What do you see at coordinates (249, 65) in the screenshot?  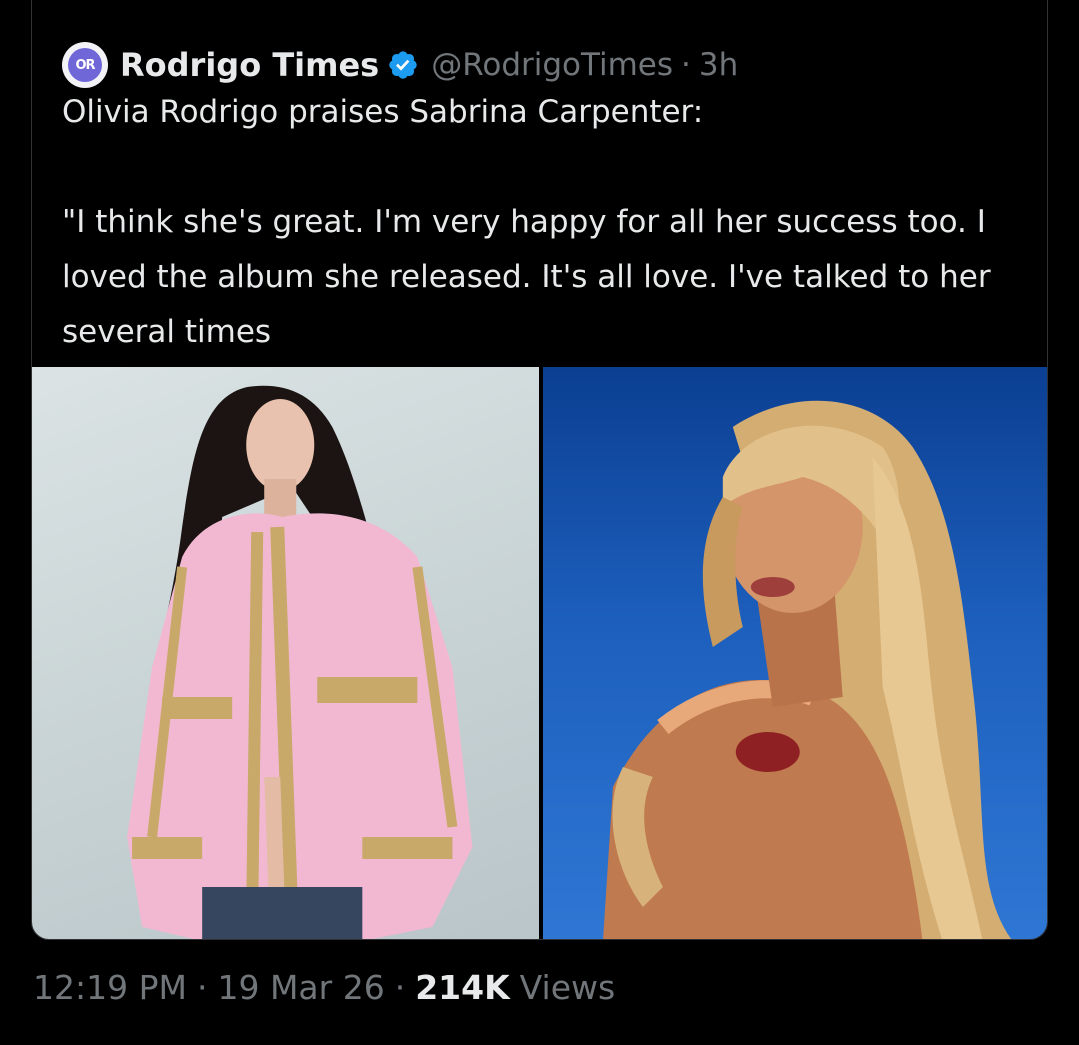 I see `author-display-name: Rodrigo Times` at bounding box center [249, 65].